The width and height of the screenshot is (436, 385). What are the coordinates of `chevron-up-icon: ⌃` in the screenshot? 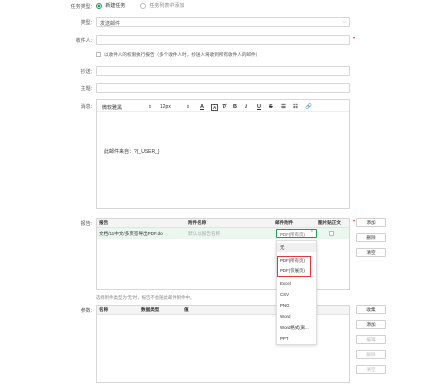 It's located at (311, 233).